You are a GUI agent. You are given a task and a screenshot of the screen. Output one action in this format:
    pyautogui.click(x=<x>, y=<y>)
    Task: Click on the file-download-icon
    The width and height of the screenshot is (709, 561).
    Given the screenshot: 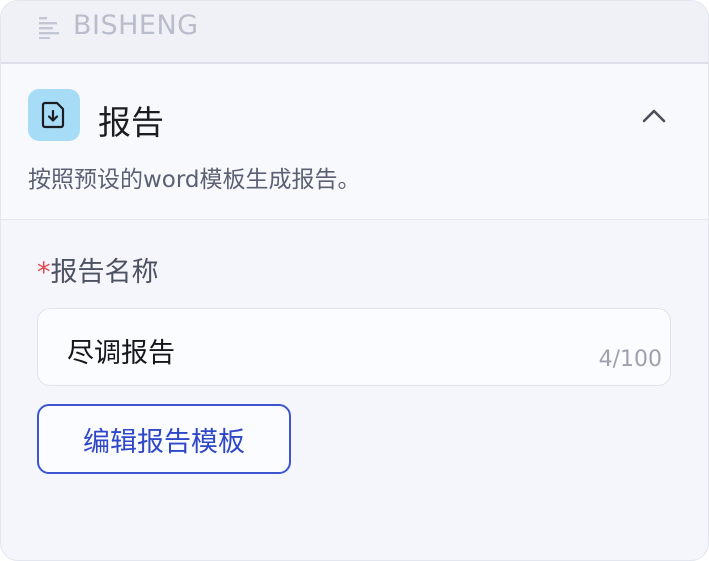 What is the action you would take?
    pyautogui.click(x=54, y=115)
    